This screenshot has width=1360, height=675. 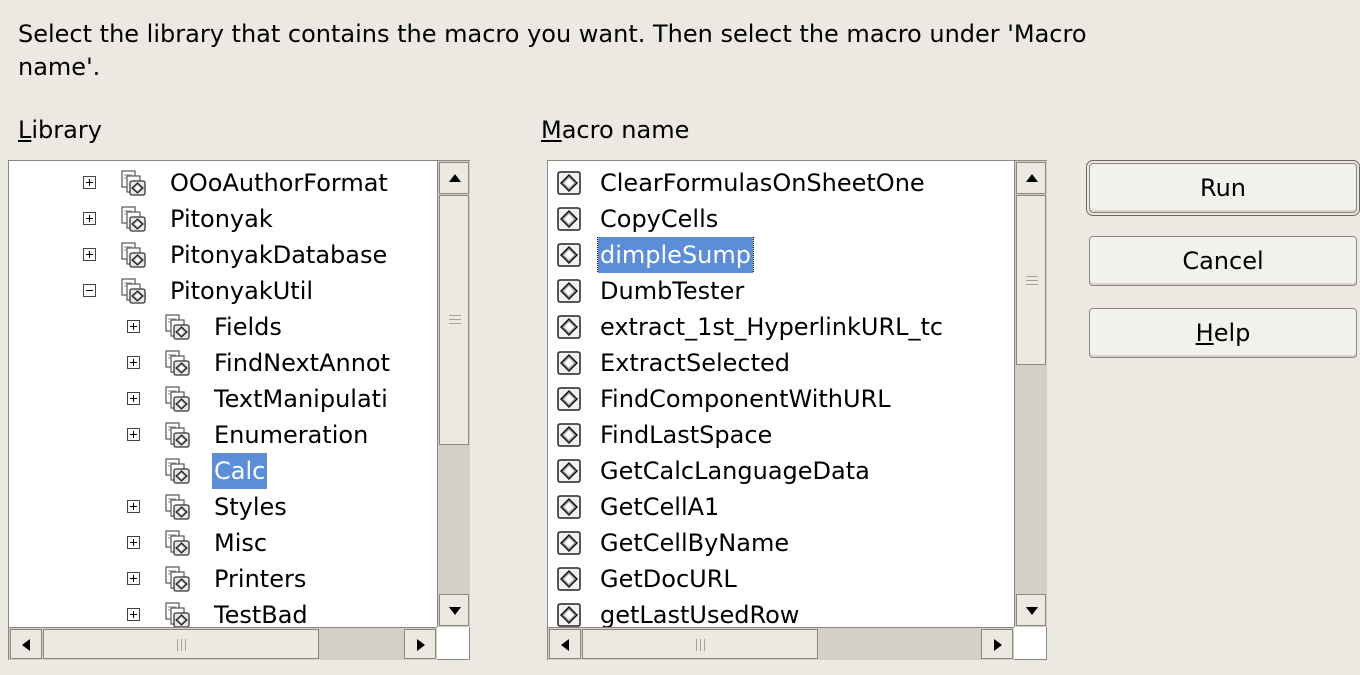 What do you see at coordinates (781, 363) in the screenshot?
I see `macro-list-item: ExtractSelected` at bounding box center [781, 363].